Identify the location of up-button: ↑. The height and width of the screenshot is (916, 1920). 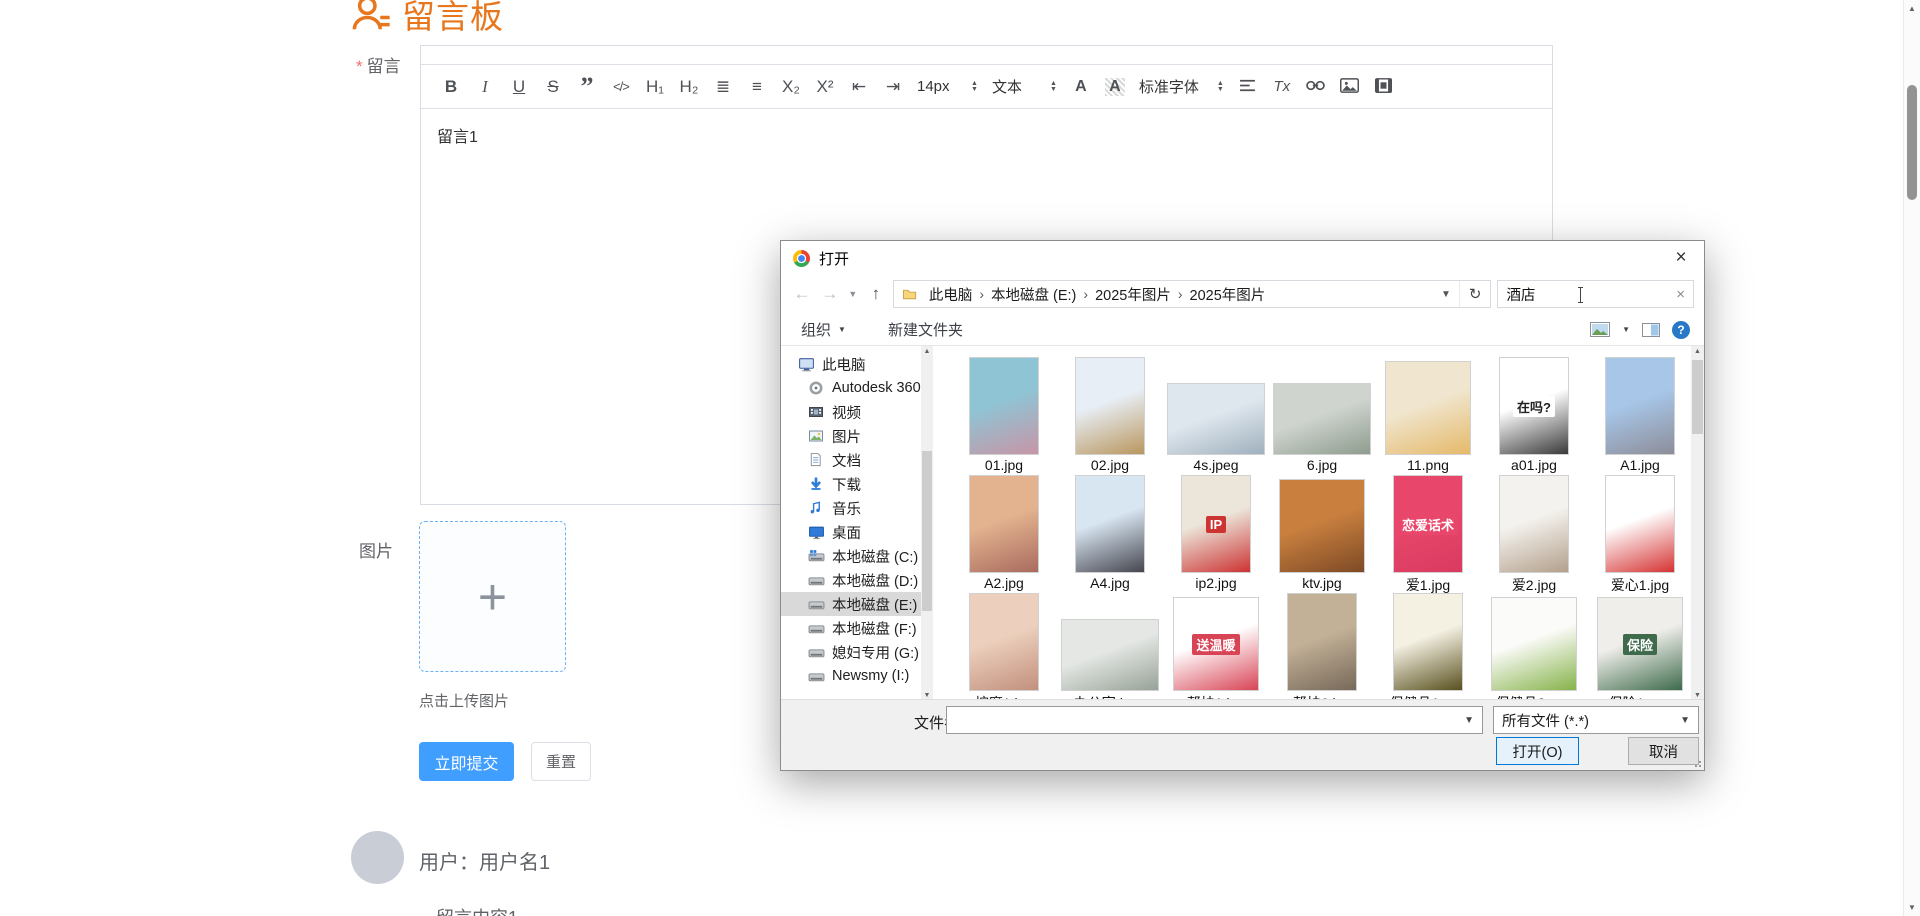
(876, 294).